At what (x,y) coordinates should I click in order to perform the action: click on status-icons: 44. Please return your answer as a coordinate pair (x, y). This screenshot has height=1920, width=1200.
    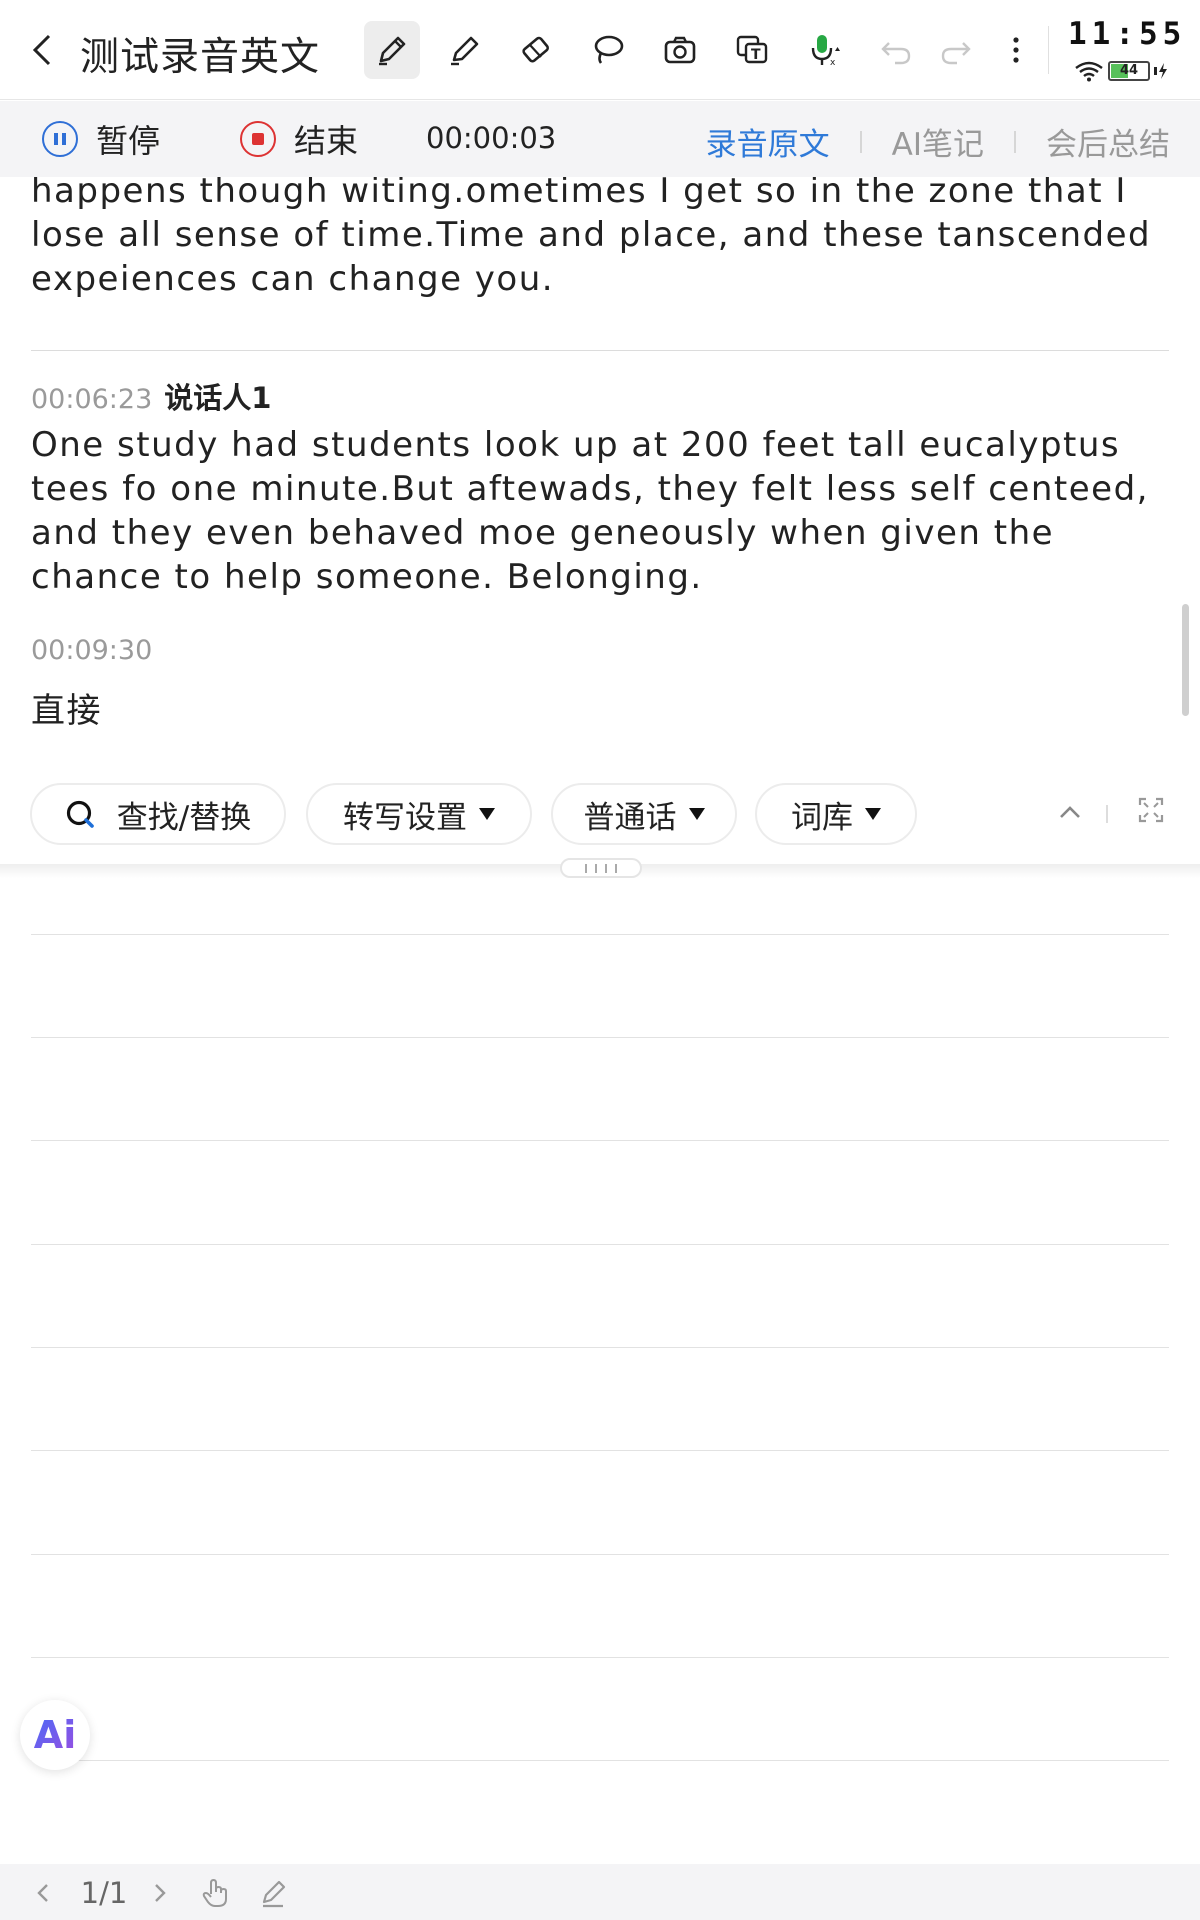
    Looking at the image, I should click on (1124, 71).